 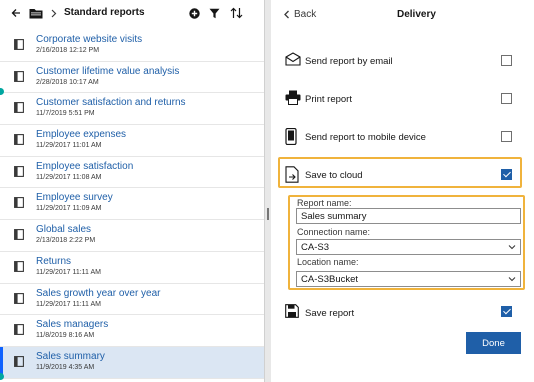 I want to click on report-name: Customer satisfaction and returns, so click(x=111, y=102).